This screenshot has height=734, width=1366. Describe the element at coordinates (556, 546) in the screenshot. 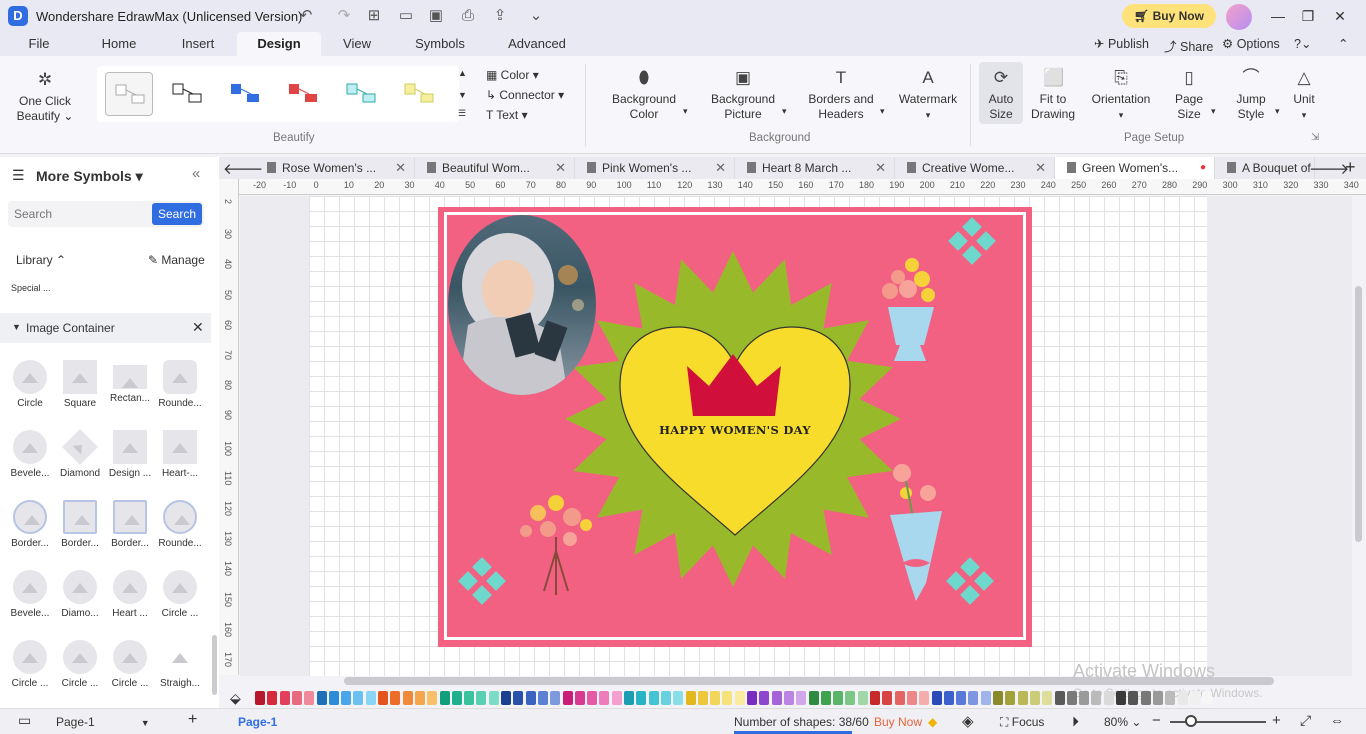

I see `bouquet-flowers-left-icon` at that location.